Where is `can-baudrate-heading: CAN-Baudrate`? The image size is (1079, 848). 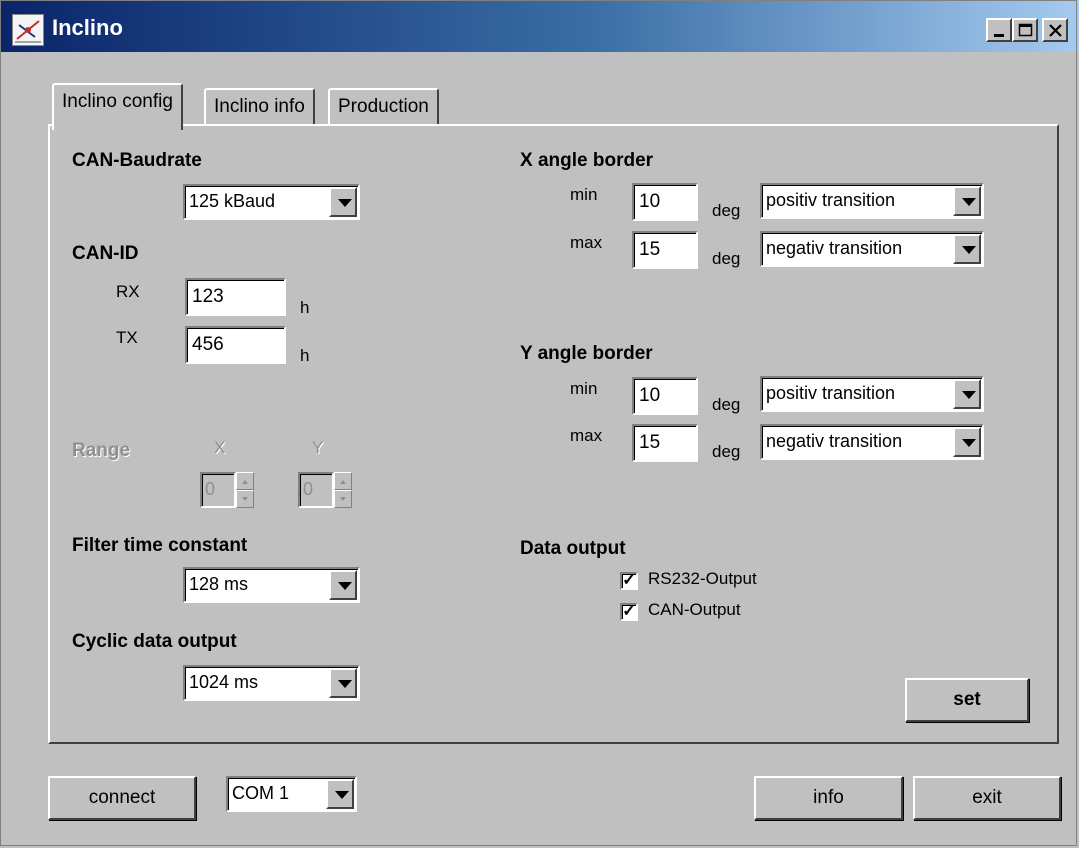 can-baudrate-heading: CAN-Baudrate is located at coordinates (137, 160).